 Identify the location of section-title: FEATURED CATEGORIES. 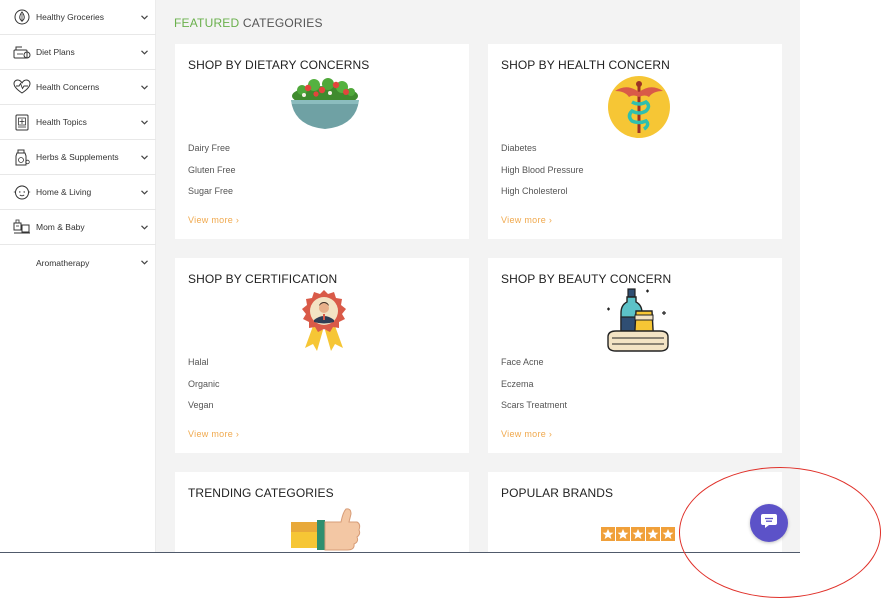
(248, 23).